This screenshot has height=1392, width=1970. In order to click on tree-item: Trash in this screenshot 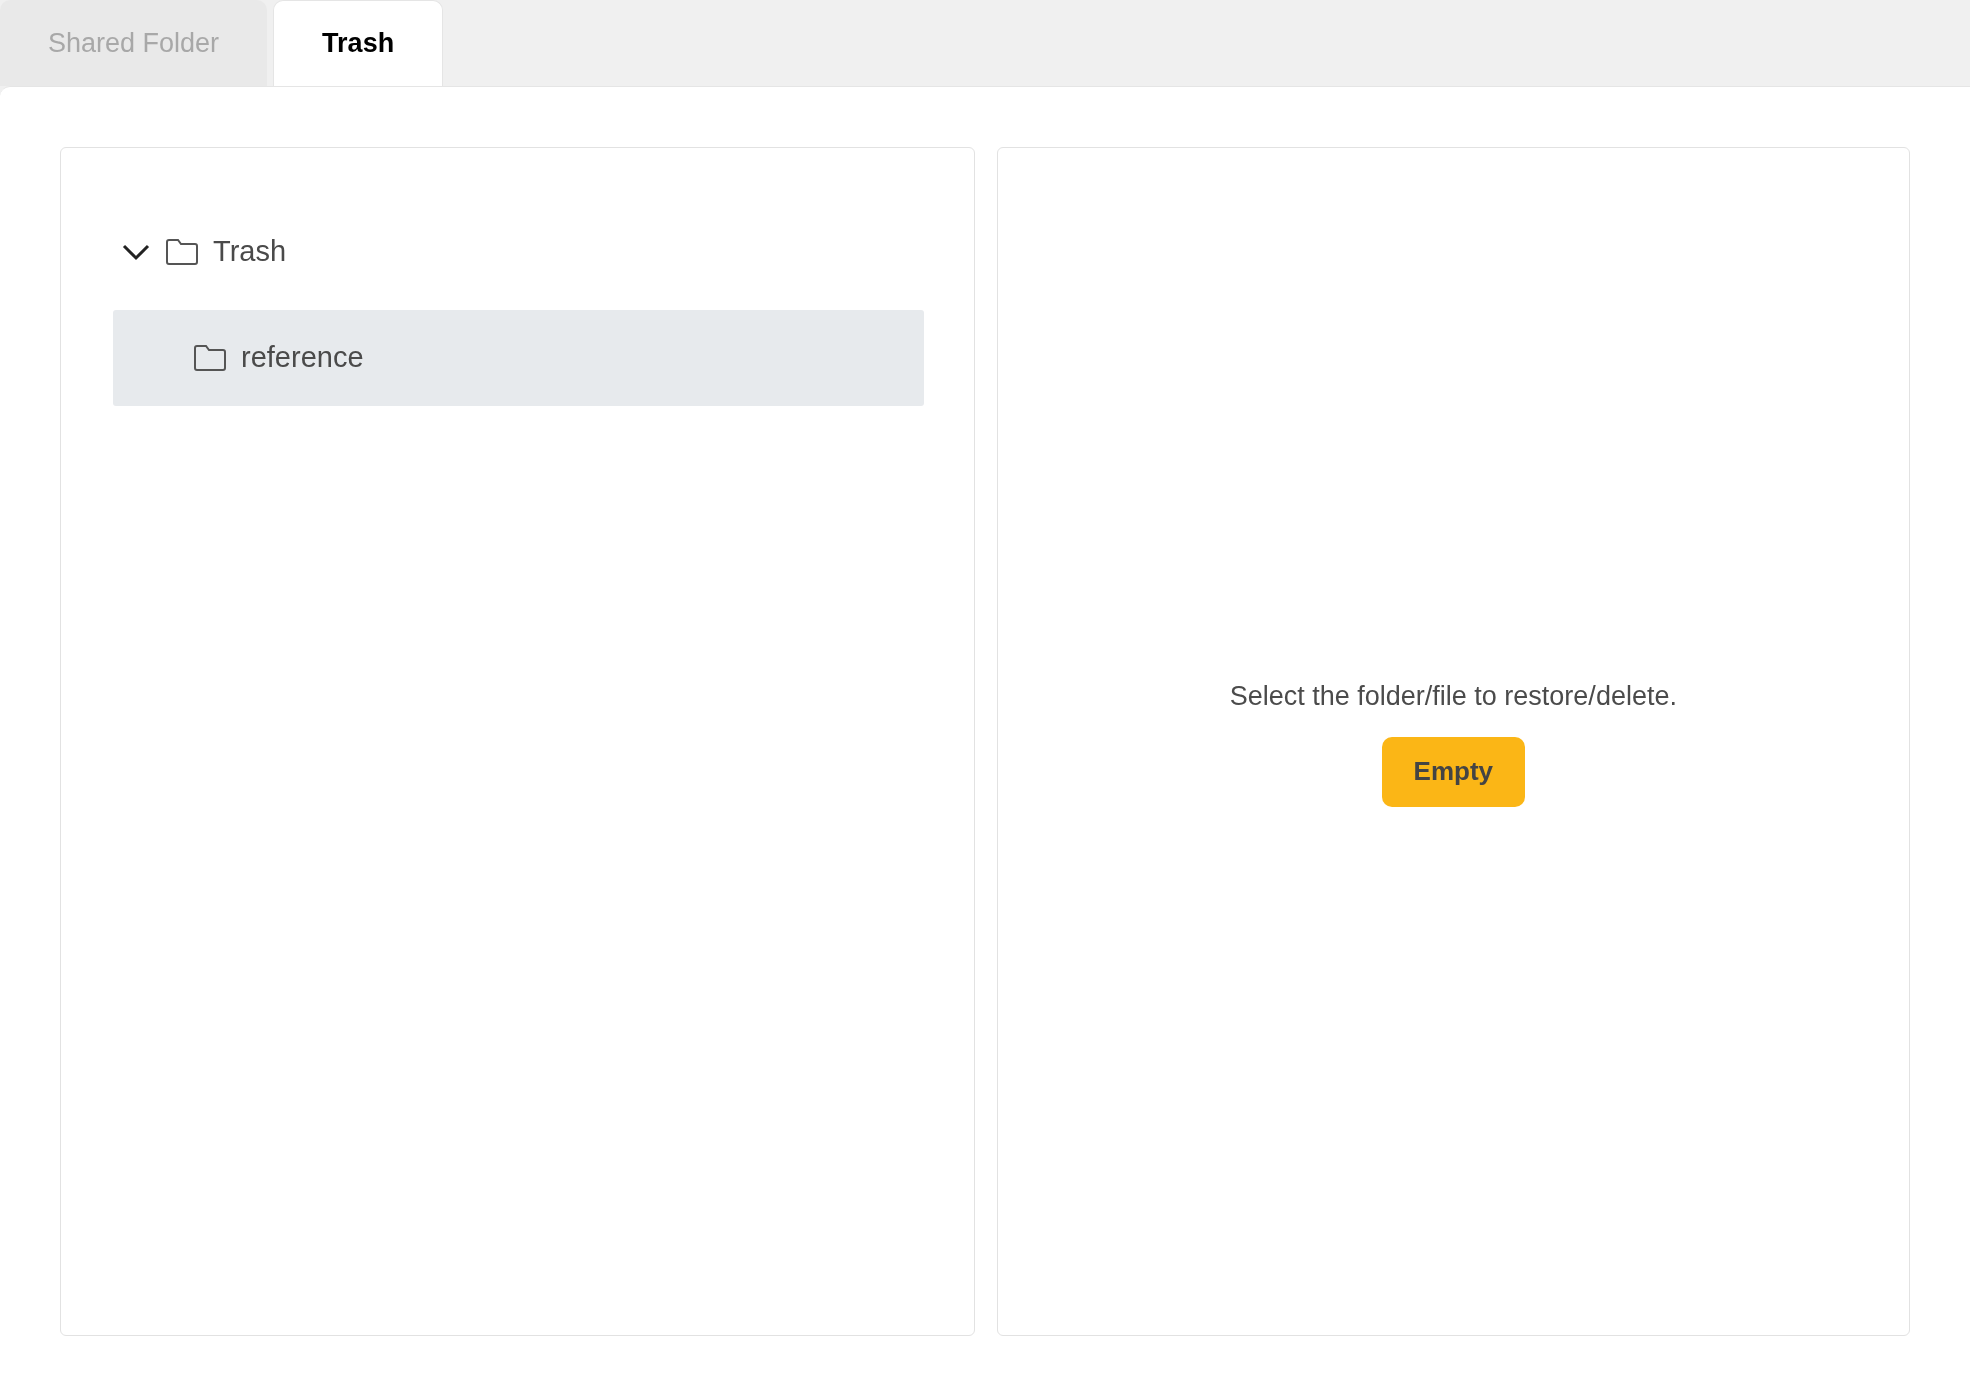, I will do `click(522, 252)`.